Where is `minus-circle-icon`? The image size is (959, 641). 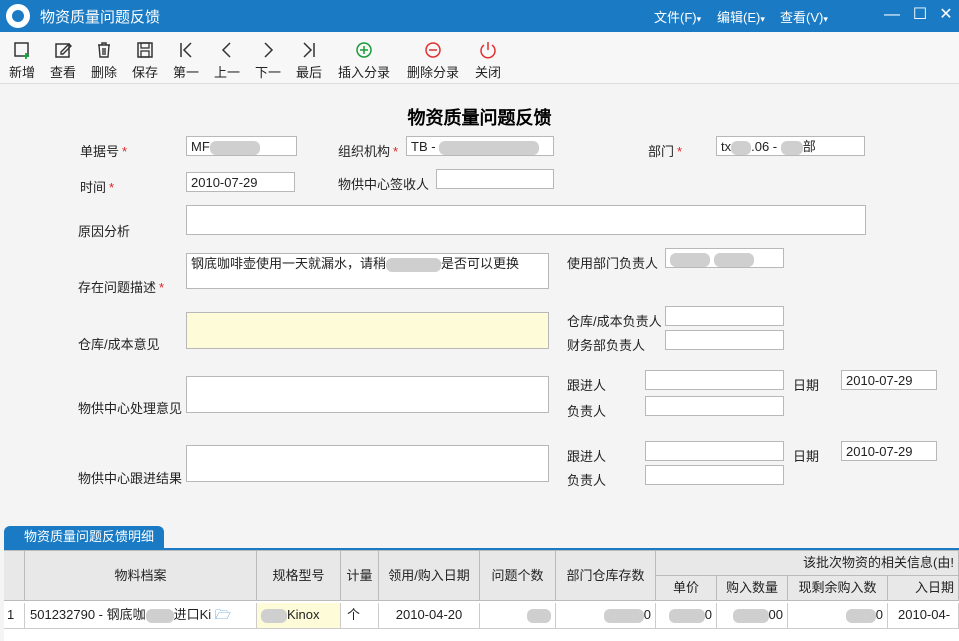
minus-circle-icon is located at coordinates (433, 50).